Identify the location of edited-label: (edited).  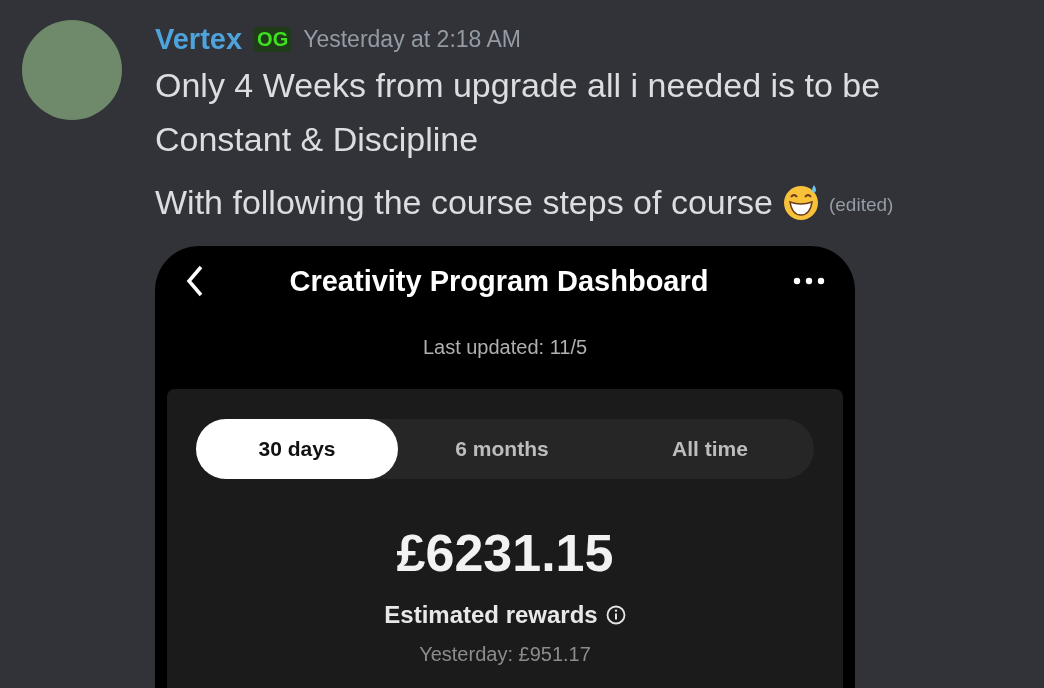
(861, 205).